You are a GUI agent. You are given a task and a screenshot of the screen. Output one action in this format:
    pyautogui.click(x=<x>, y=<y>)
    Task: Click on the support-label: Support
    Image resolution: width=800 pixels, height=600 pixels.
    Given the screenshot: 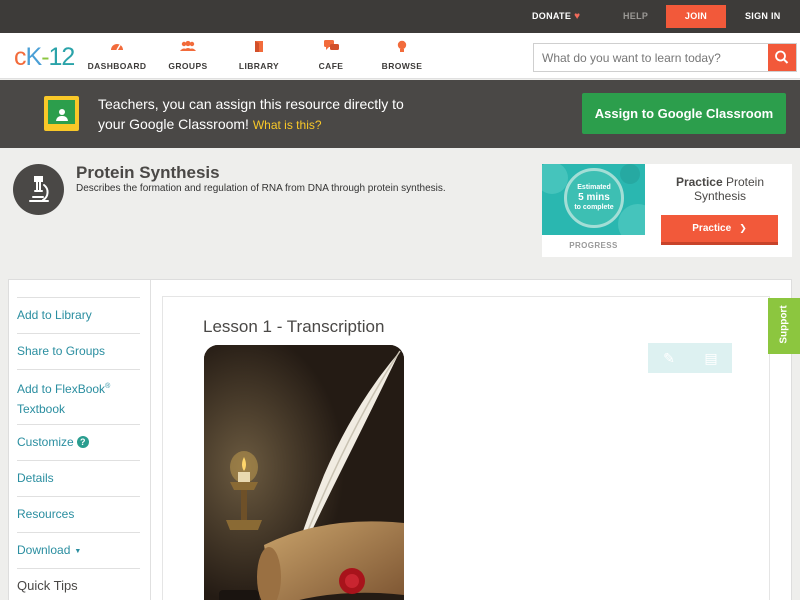 What is the action you would take?
    pyautogui.click(x=784, y=324)
    